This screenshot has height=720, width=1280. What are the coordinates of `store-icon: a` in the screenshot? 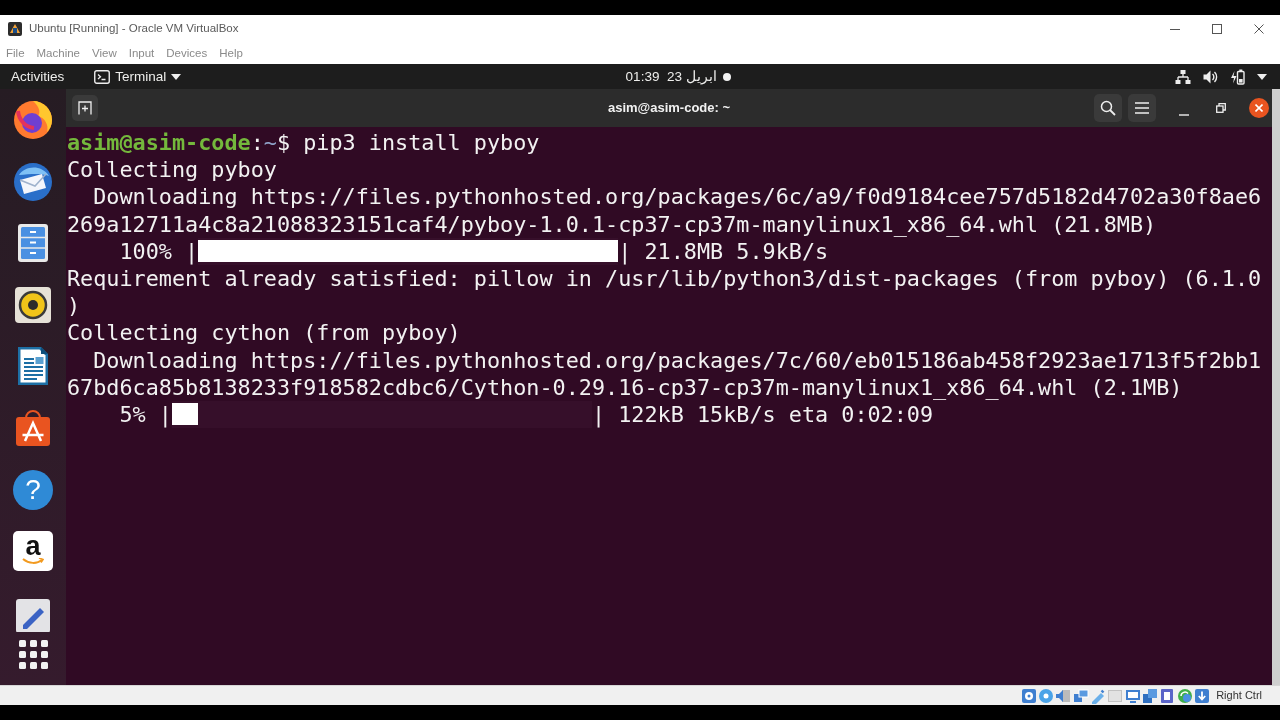 It's located at (33, 551).